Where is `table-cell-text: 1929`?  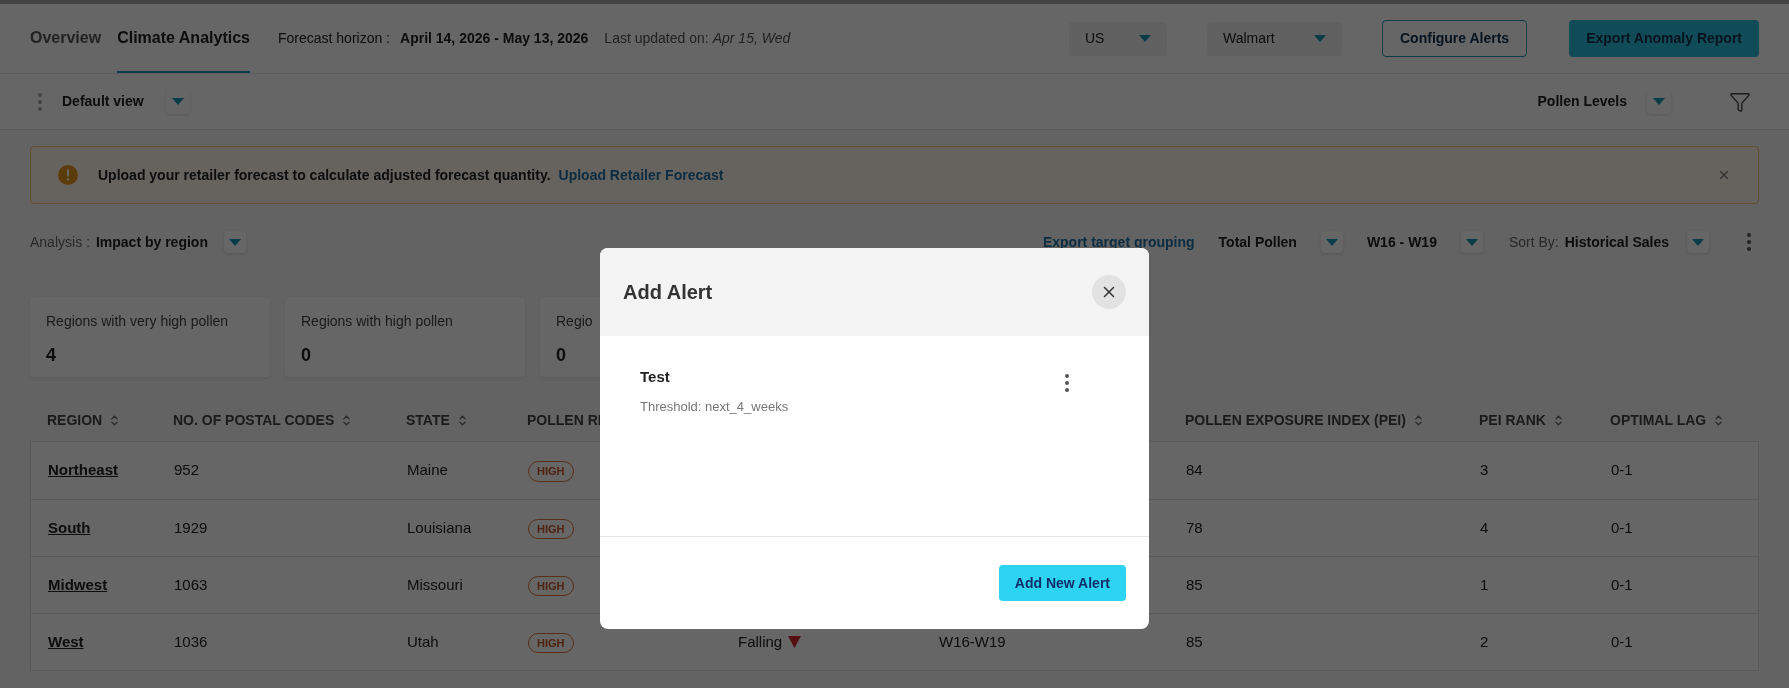
table-cell-text: 1929 is located at coordinates (191, 527).